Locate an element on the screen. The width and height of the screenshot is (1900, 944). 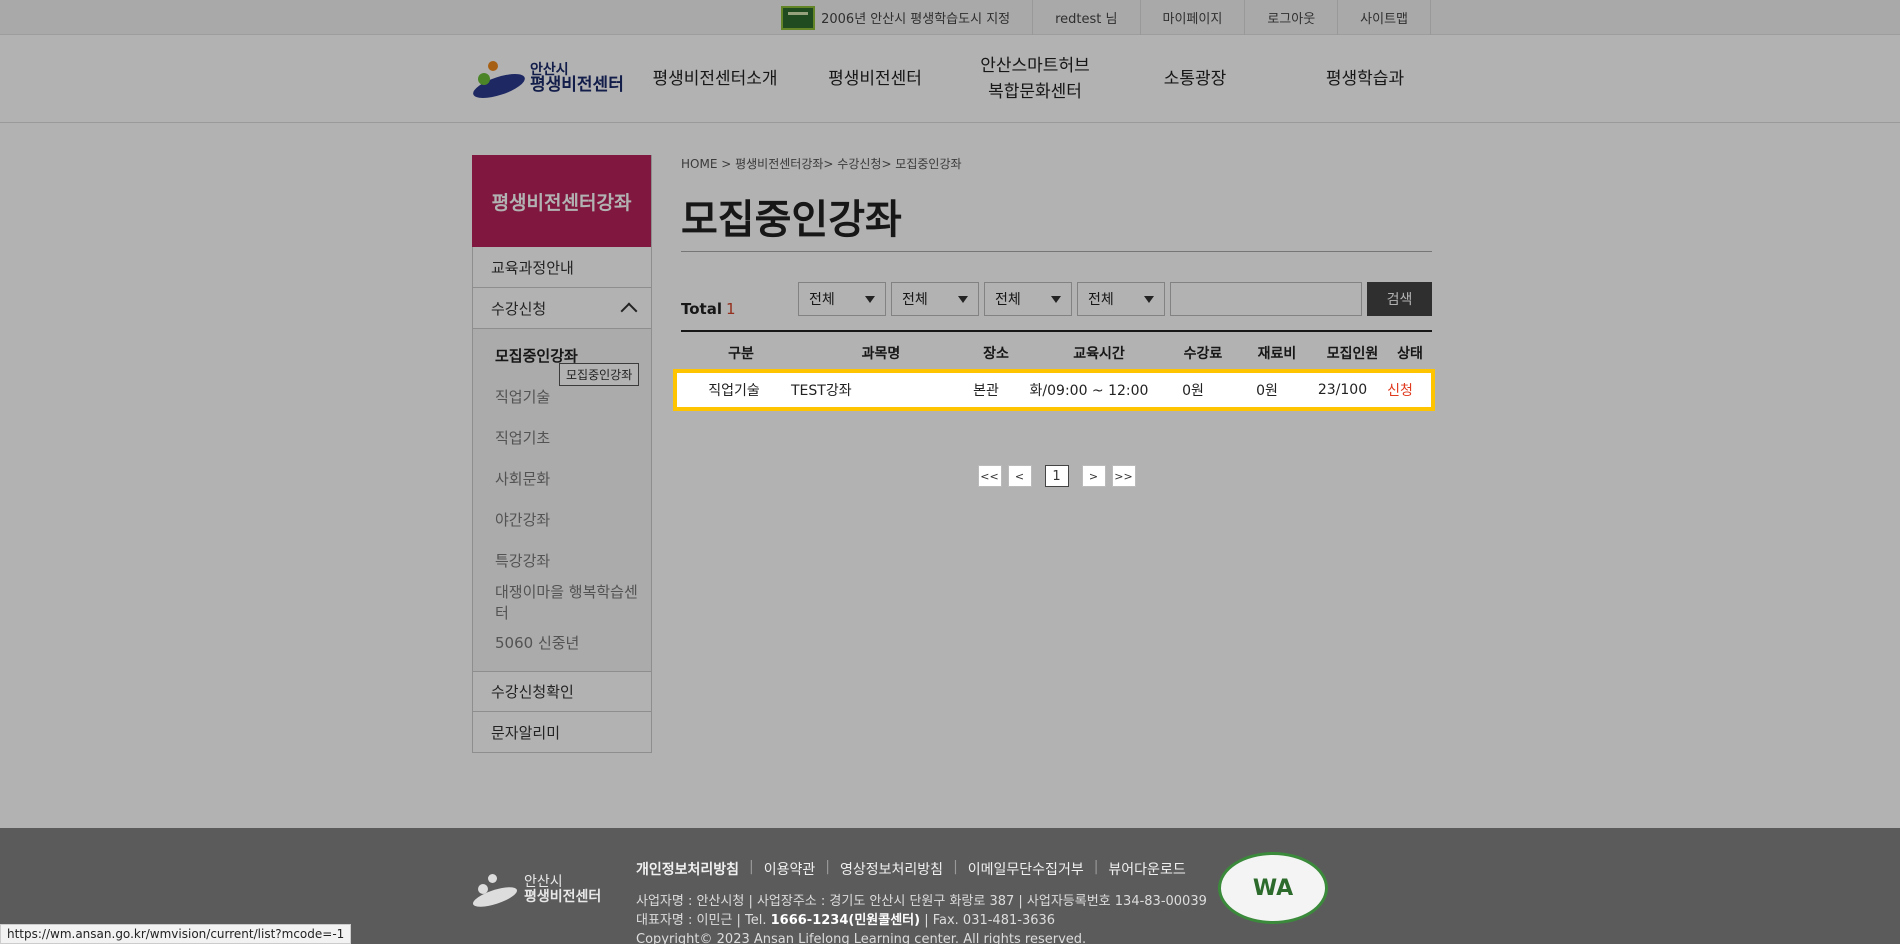
user-name: redtest 님 is located at coordinates (1085, 17).